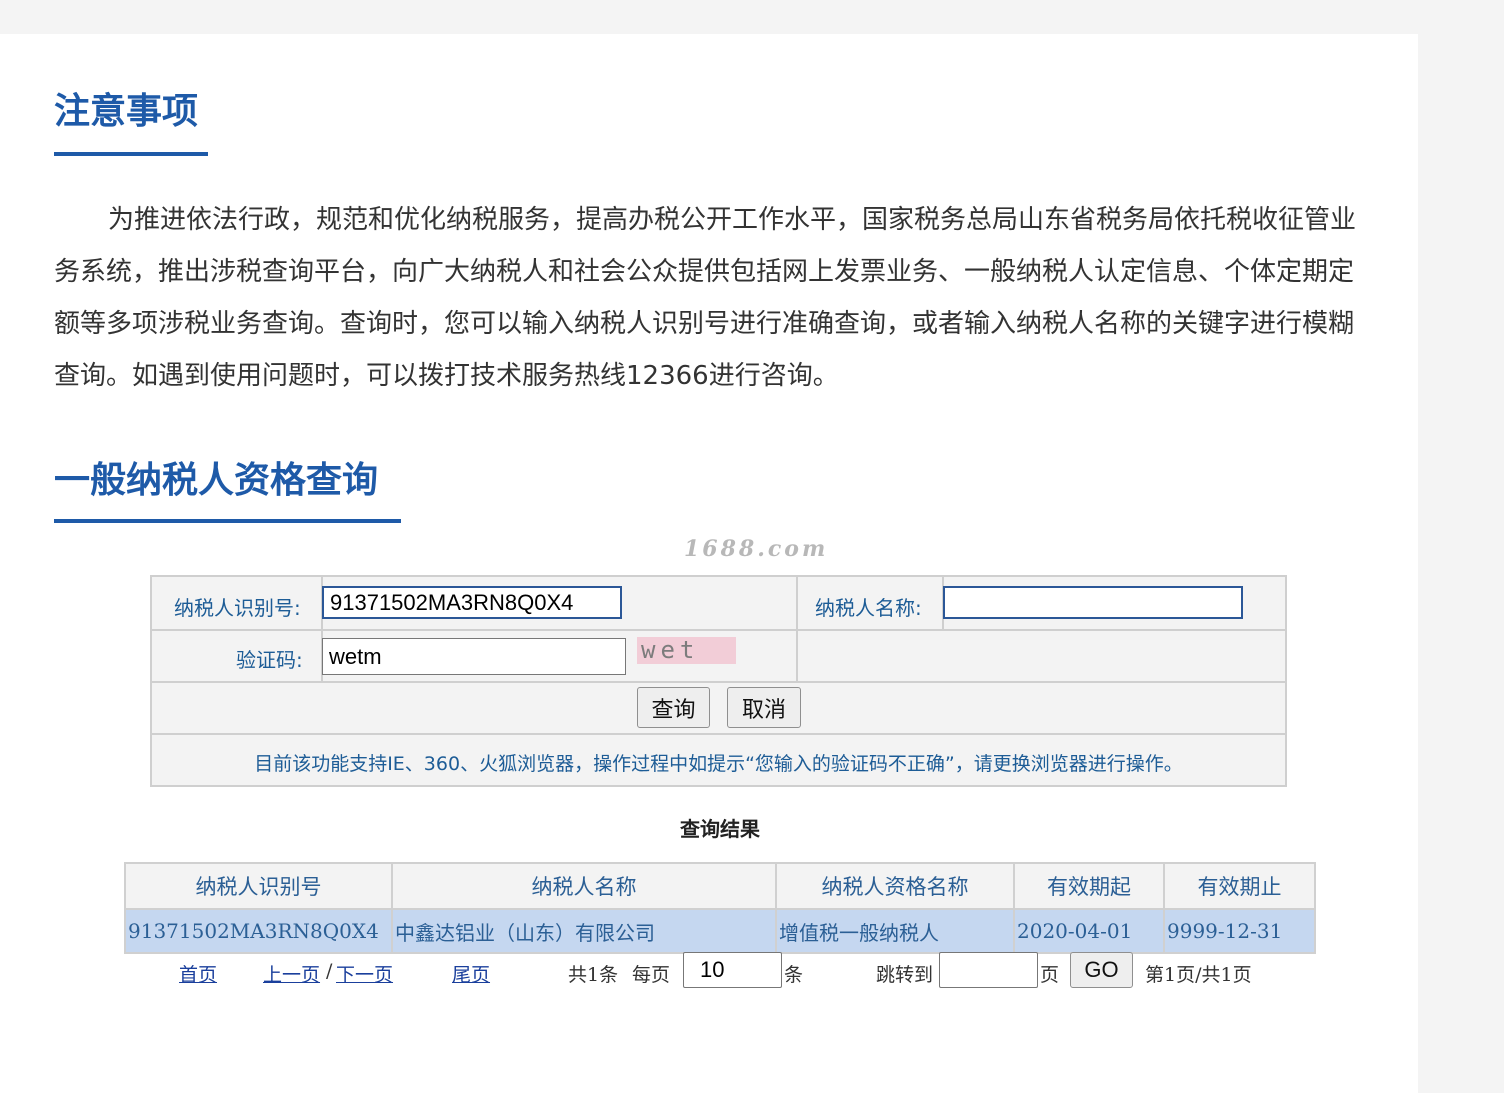 The width and height of the screenshot is (1504, 1093). Describe the element at coordinates (216, 480) in the screenshot. I see `query-title: 一般纳税人资格查询` at that location.